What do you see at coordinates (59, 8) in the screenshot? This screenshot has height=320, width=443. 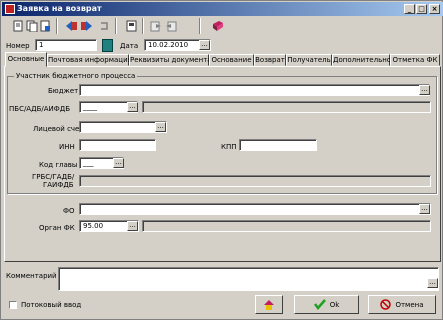 I see `window-title: Заявка на возврат` at bounding box center [59, 8].